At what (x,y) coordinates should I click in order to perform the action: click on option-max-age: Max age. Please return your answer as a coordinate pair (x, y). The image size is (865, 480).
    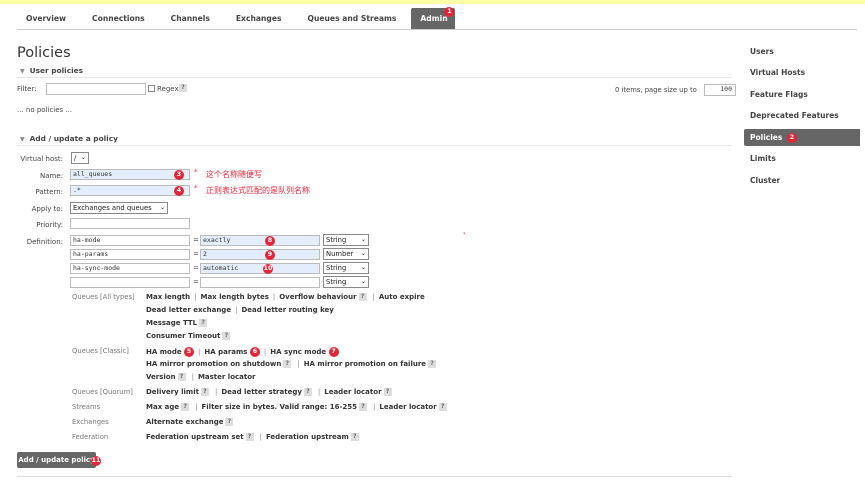
    Looking at the image, I should click on (162, 407).